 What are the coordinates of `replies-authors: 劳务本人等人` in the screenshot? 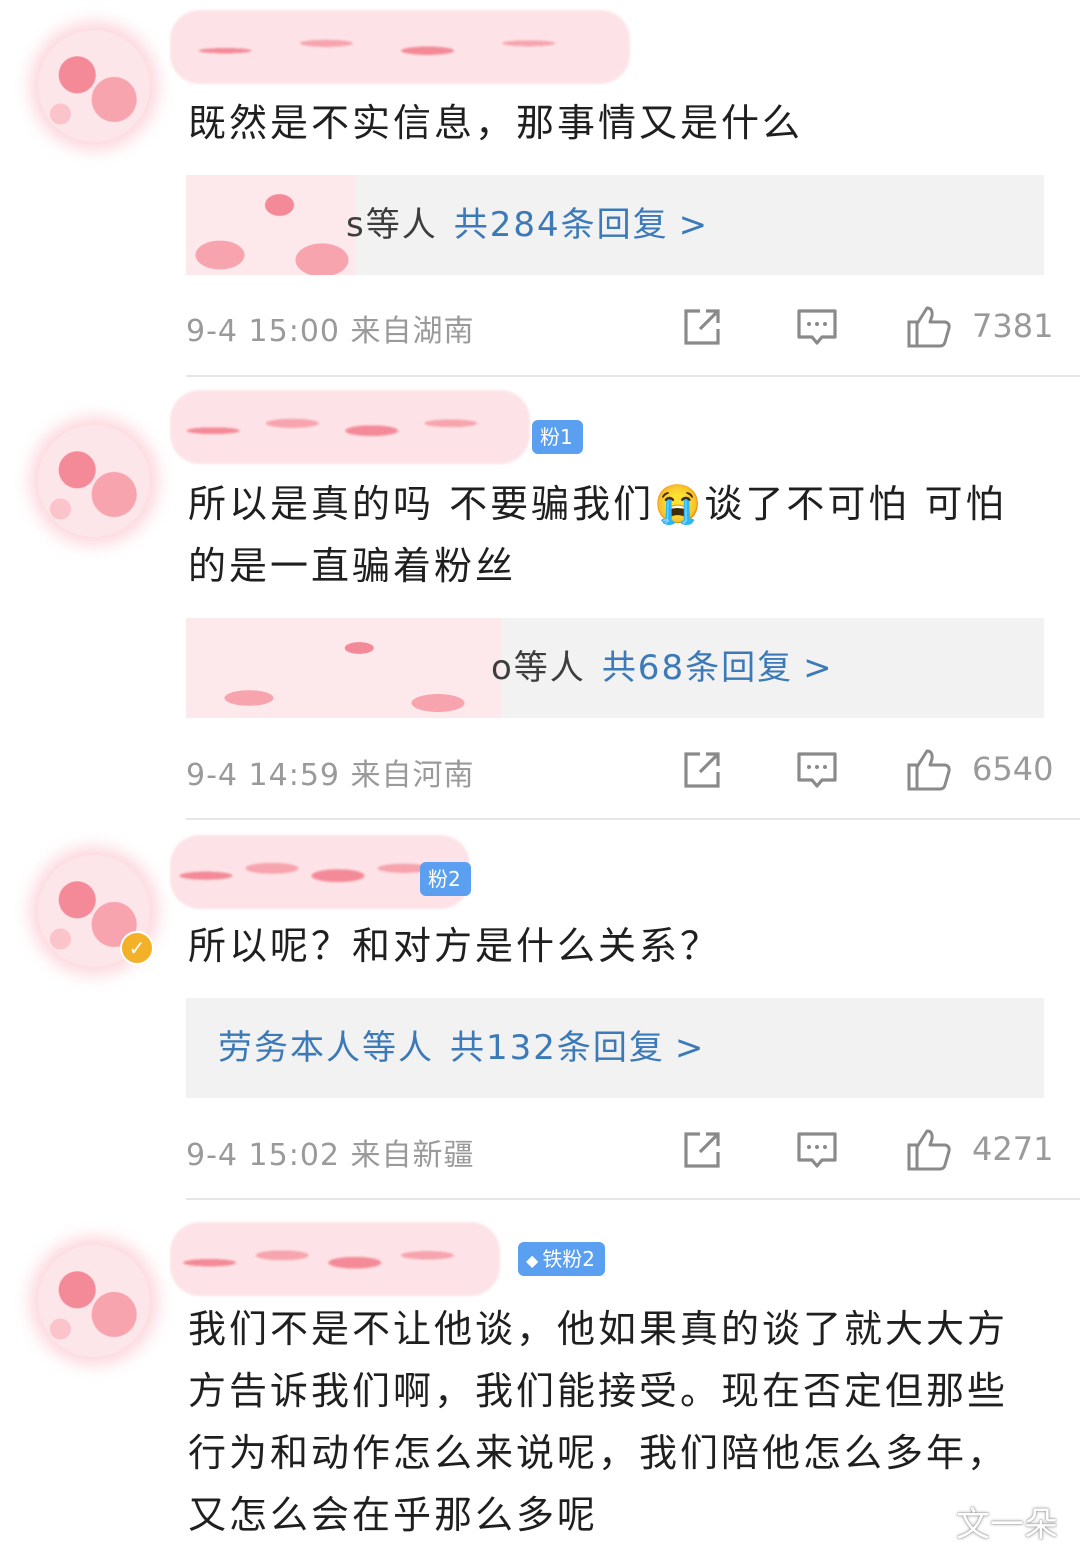 It's located at (326, 1048).